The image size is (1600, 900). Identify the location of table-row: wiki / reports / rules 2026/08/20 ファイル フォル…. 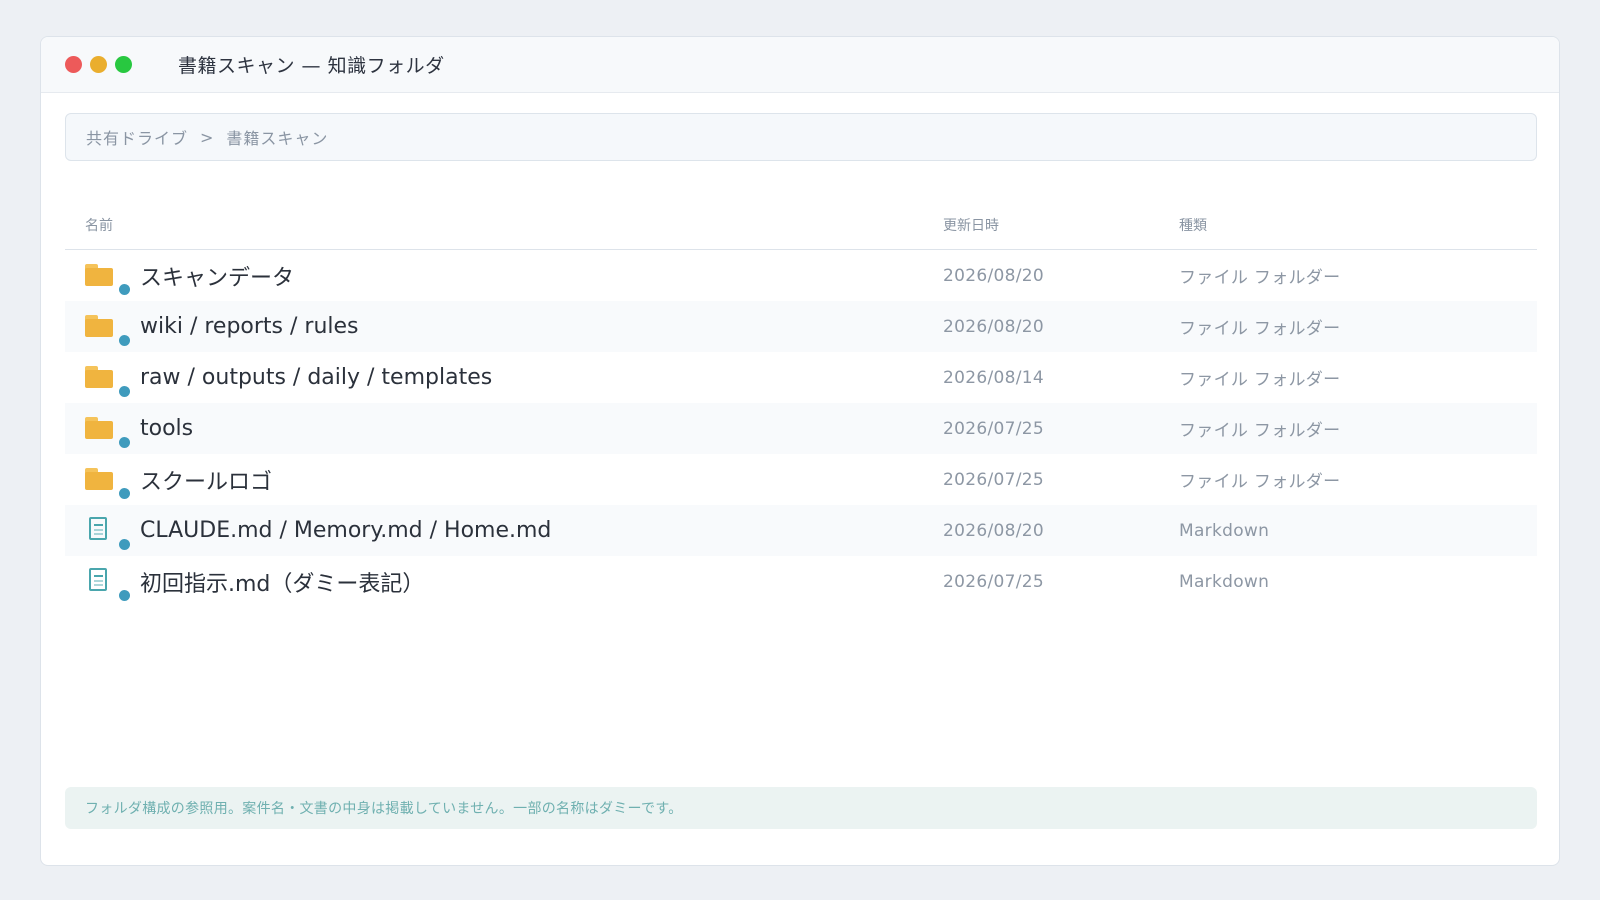
(801, 326).